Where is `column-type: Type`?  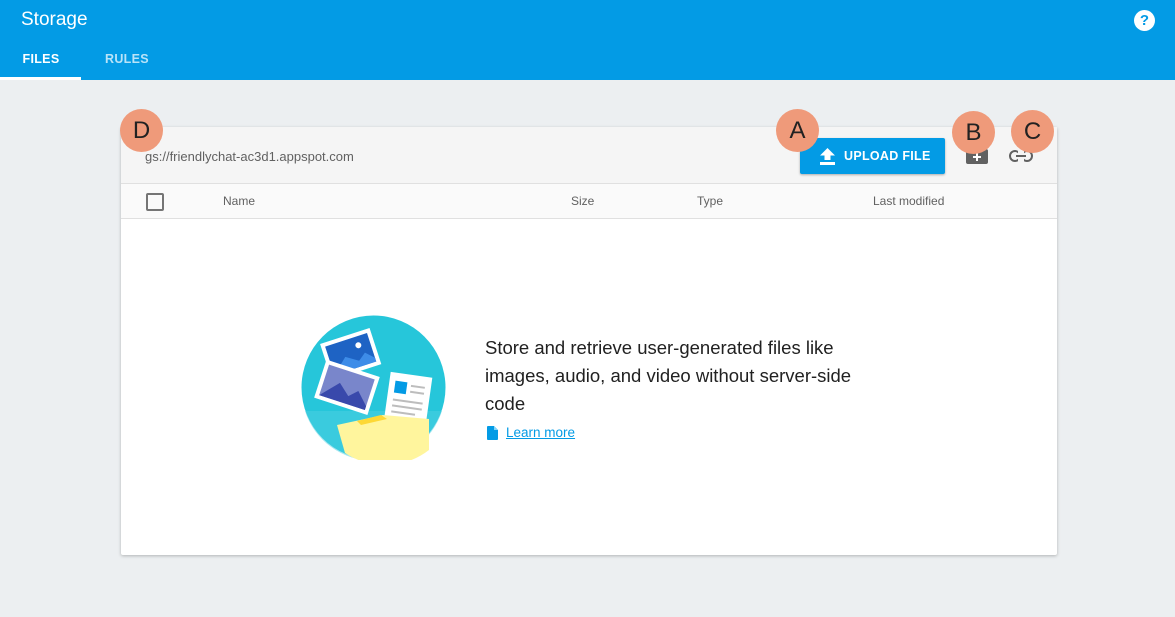 column-type: Type is located at coordinates (710, 201).